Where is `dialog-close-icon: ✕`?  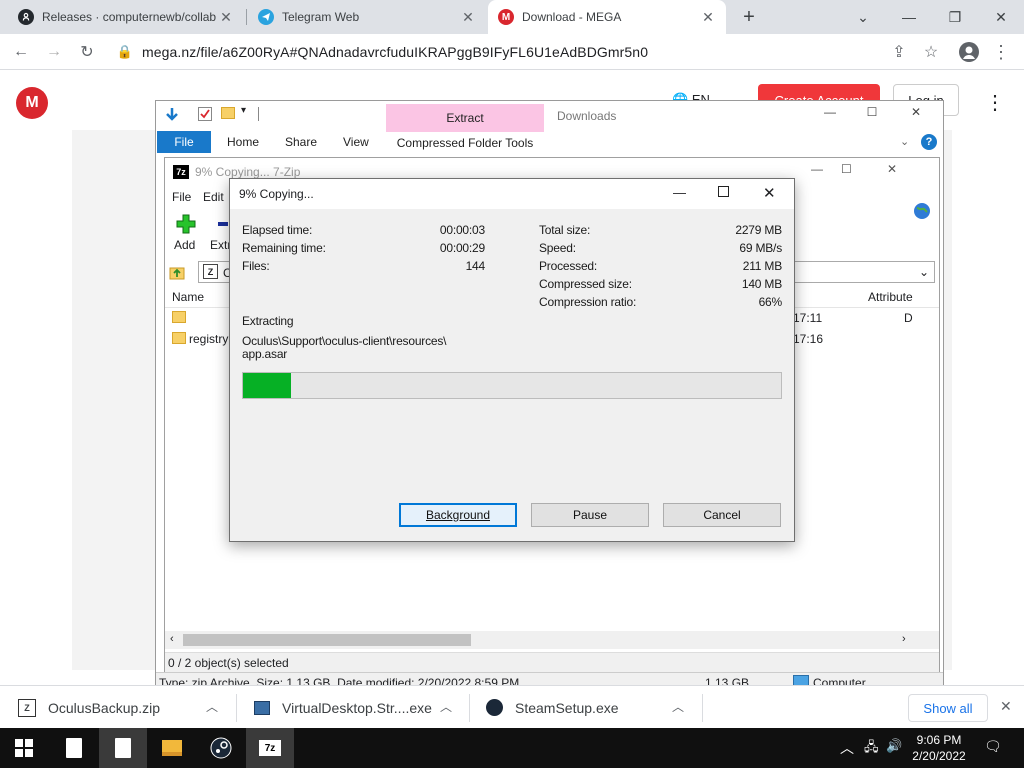
dialog-close-icon: ✕ is located at coordinates (769, 193).